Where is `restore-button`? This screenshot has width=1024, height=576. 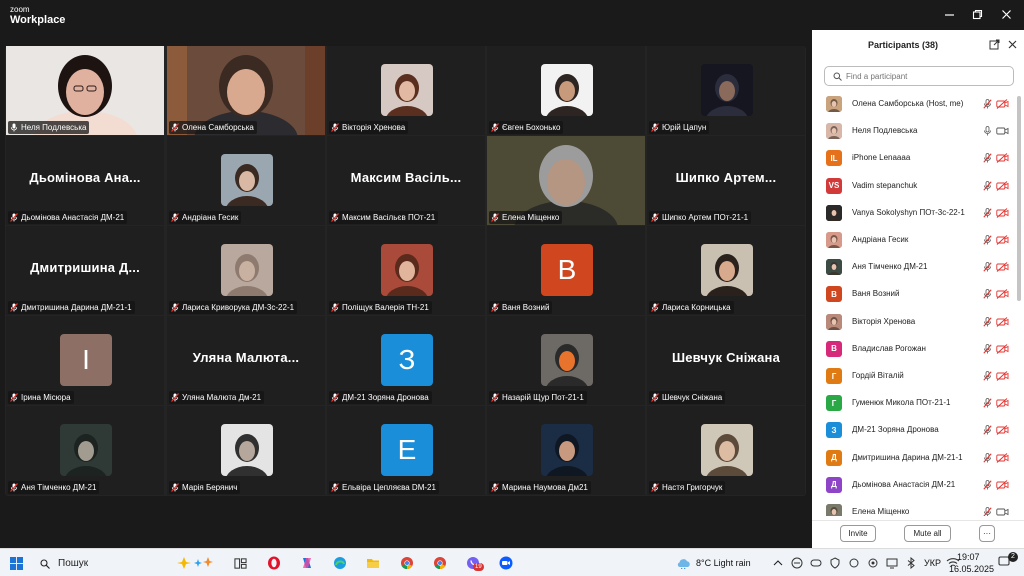 restore-button is located at coordinates (977, 14).